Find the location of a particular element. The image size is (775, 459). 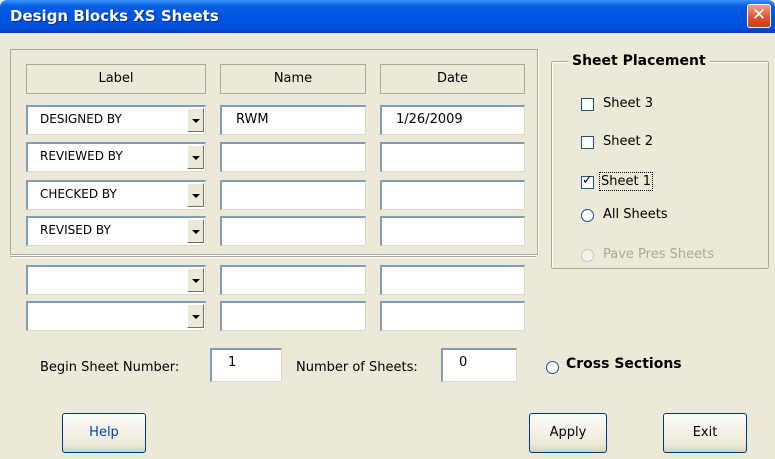

label-select-value: REVIEWED BY is located at coordinates (81, 156).